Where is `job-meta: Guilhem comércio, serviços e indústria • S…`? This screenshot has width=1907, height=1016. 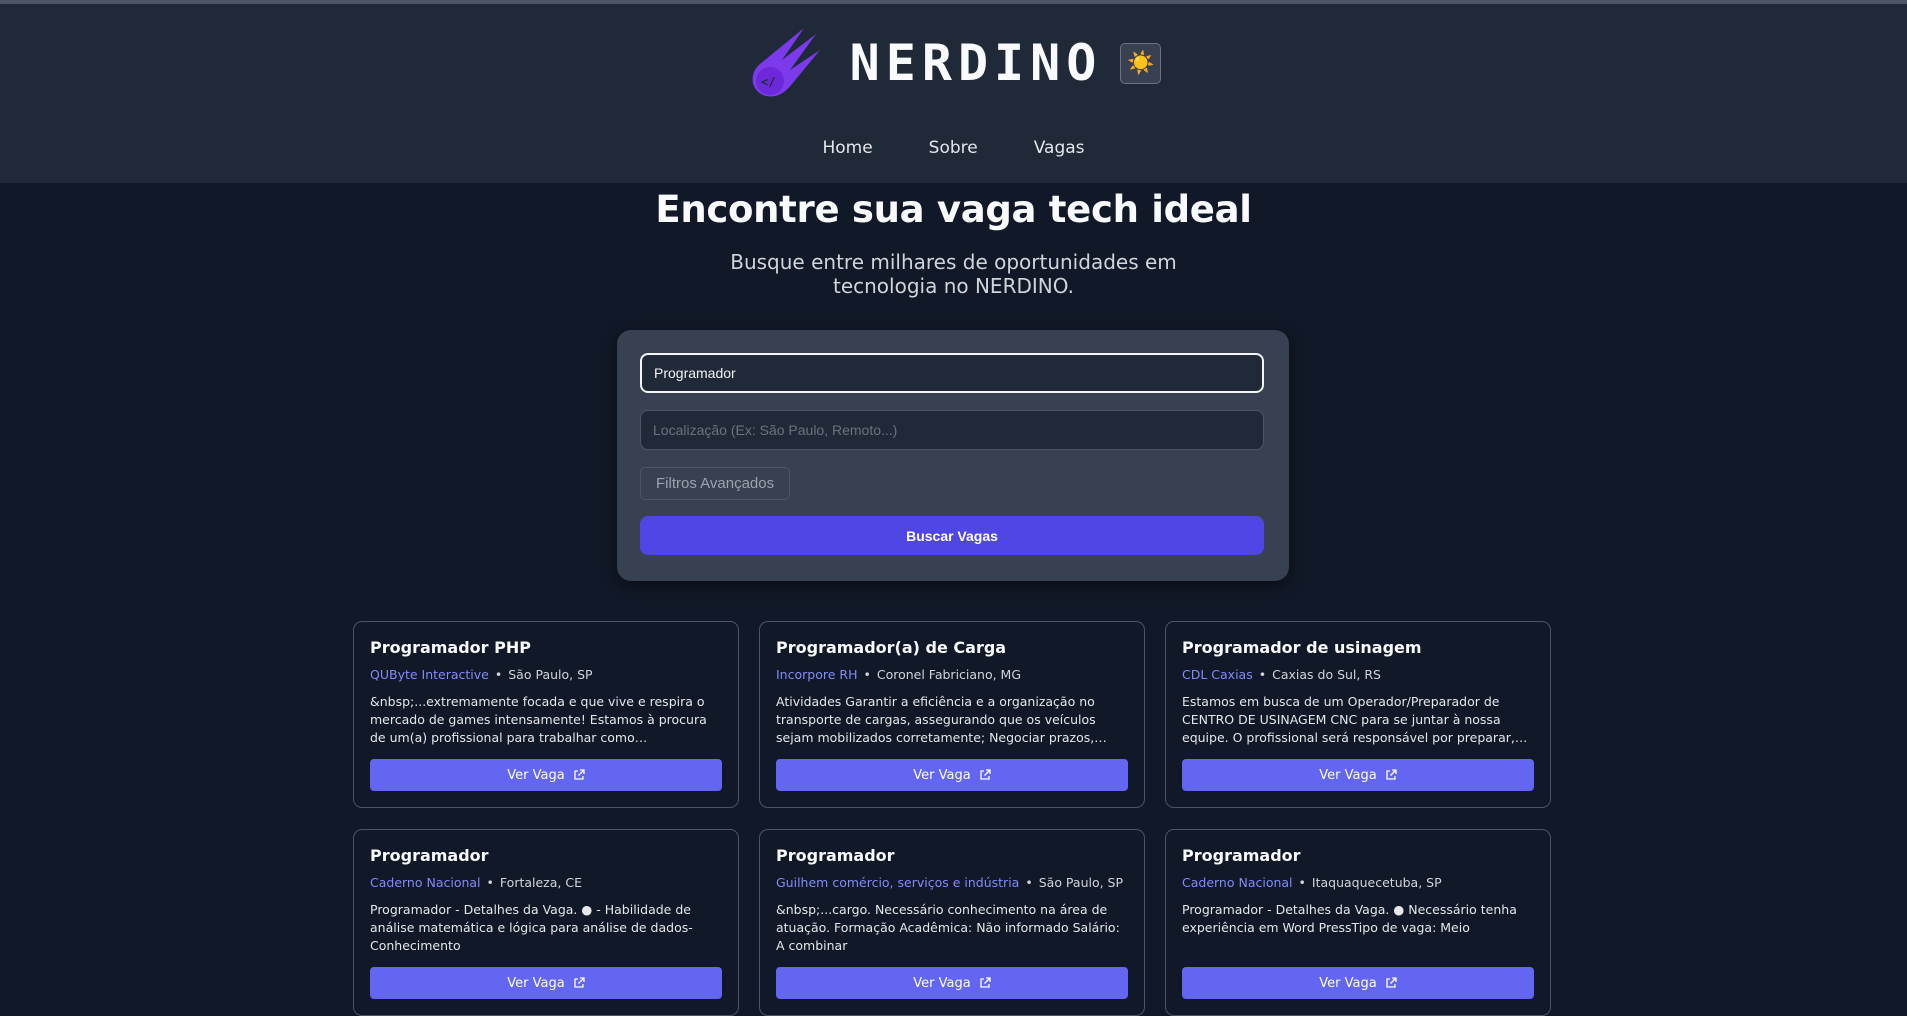 job-meta: Guilhem comércio, serviços e indústria • S… is located at coordinates (952, 882).